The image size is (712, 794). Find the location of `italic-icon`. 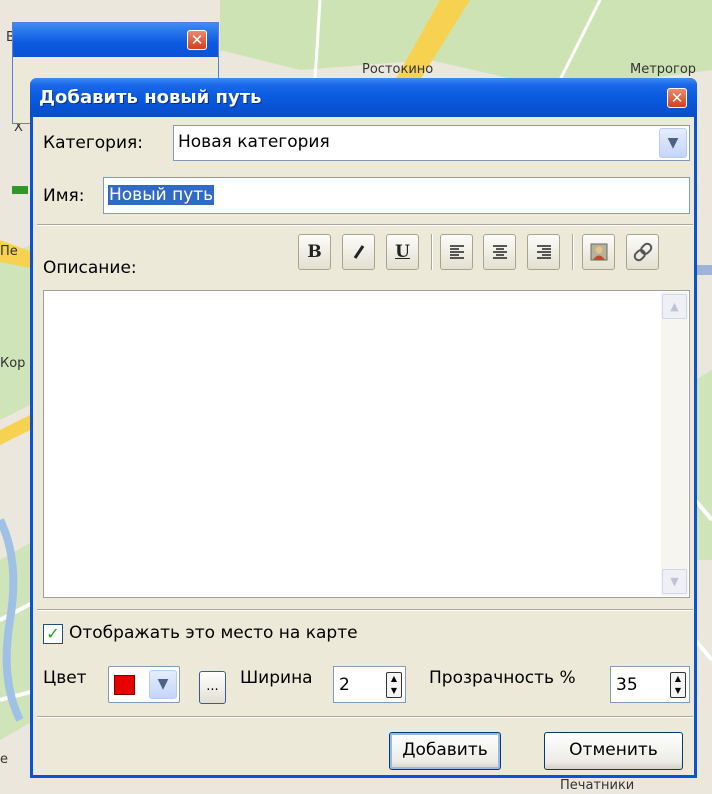

italic-icon is located at coordinates (358, 252).